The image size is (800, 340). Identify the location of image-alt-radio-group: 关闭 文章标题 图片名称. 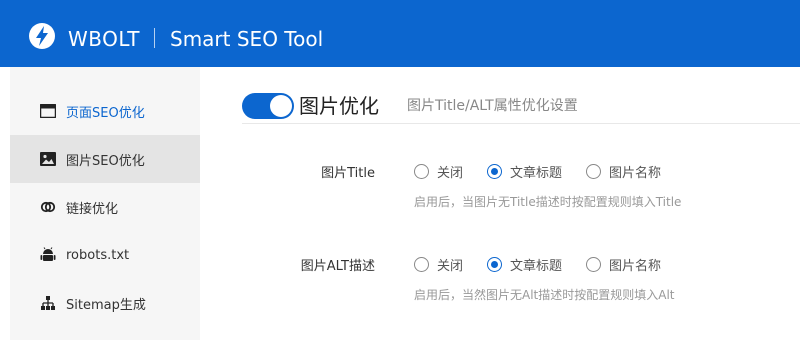
(549, 264).